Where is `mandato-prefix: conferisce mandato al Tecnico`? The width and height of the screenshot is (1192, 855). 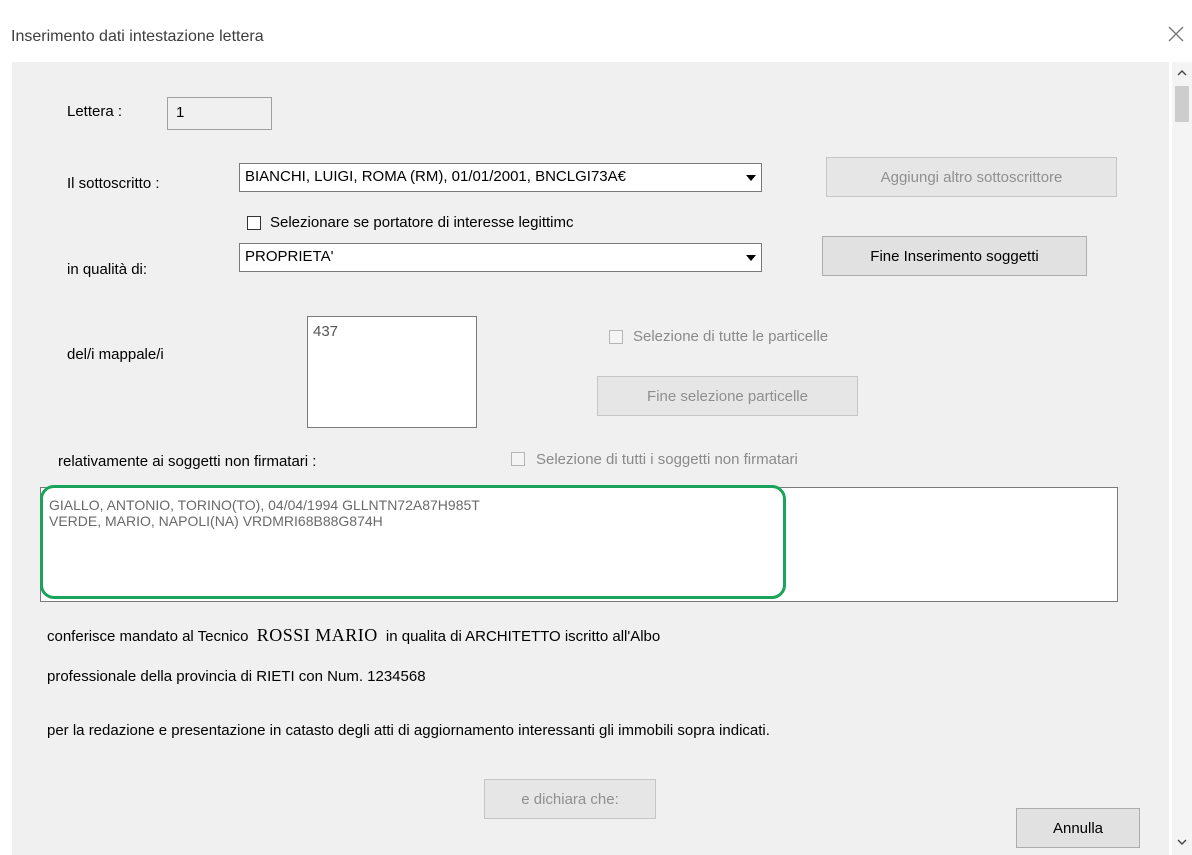 mandato-prefix: conferisce mandato al Tecnico is located at coordinates (148, 636).